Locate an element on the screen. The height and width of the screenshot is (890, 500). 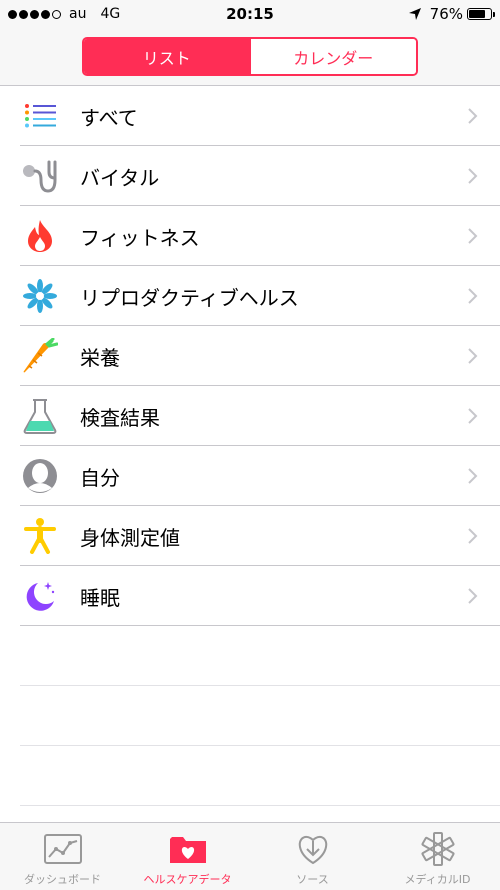
tab-label: ダッシュボード is located at coordinates (62, 879).